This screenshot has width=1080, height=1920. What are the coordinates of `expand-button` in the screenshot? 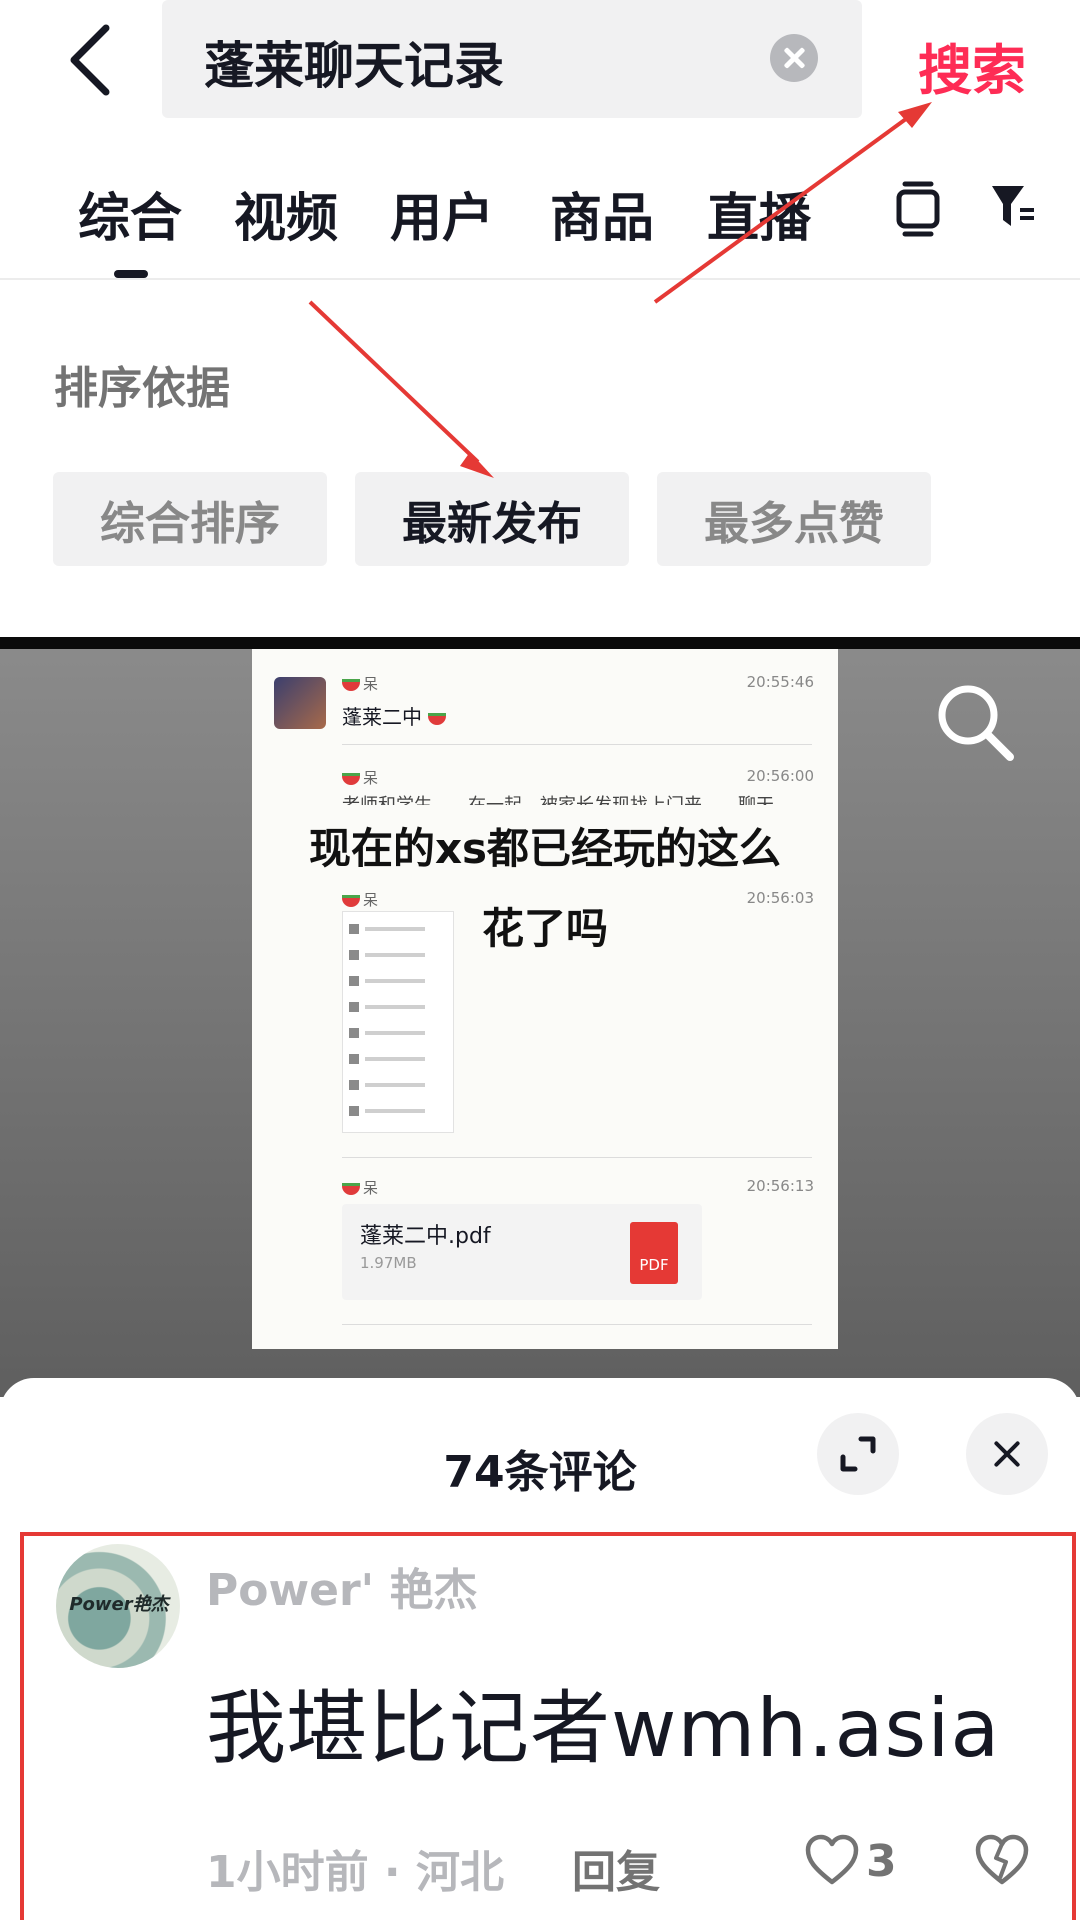 It's located at (858, 1454).